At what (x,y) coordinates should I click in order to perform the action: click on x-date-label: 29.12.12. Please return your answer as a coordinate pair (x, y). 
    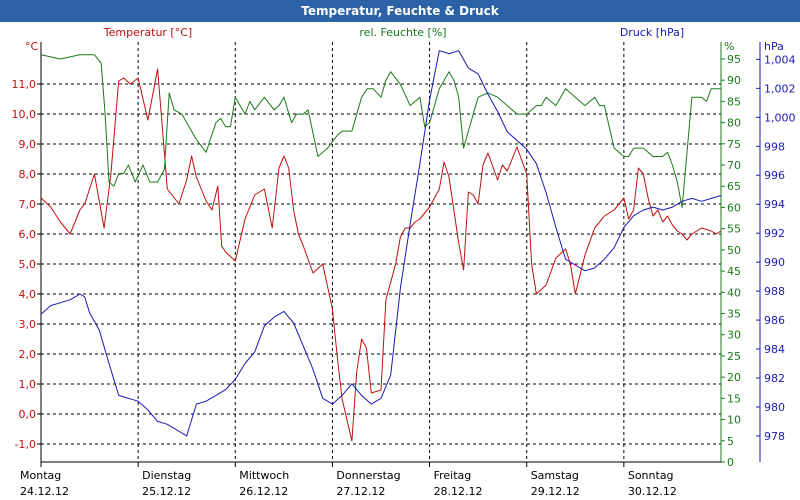
    Looking at the image, I should click on (555, 491).